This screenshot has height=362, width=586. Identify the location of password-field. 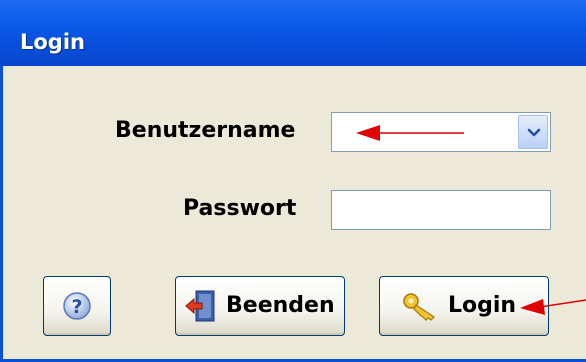
(441, 210).